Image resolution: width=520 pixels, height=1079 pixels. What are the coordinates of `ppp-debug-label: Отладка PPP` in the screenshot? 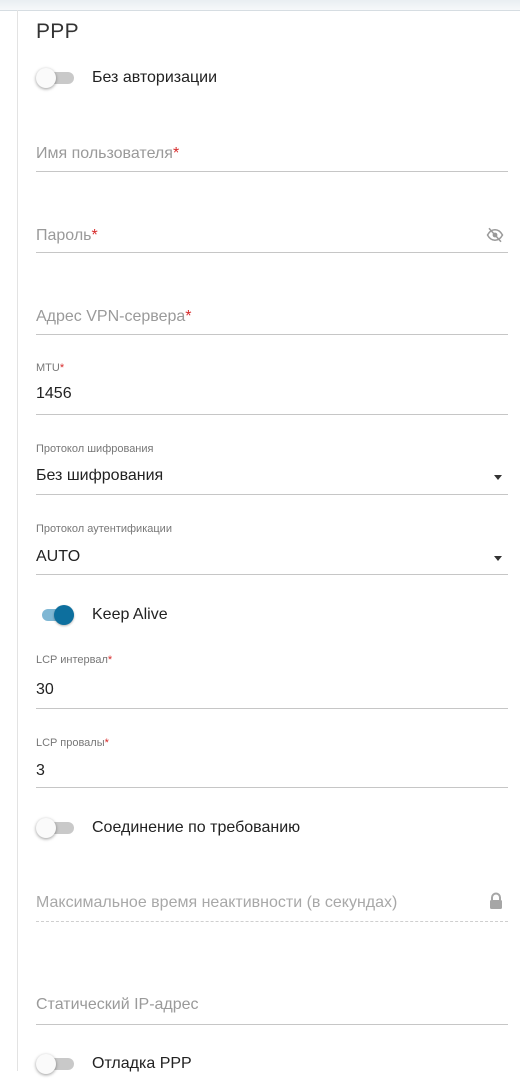 It's located at (142, 1063).